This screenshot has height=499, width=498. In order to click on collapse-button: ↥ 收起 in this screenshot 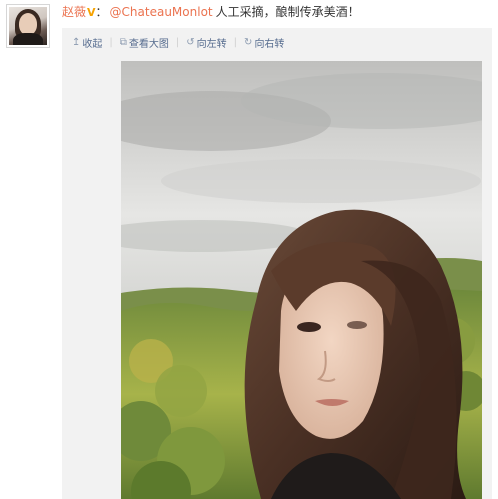, I will do `click(87, 42)`.